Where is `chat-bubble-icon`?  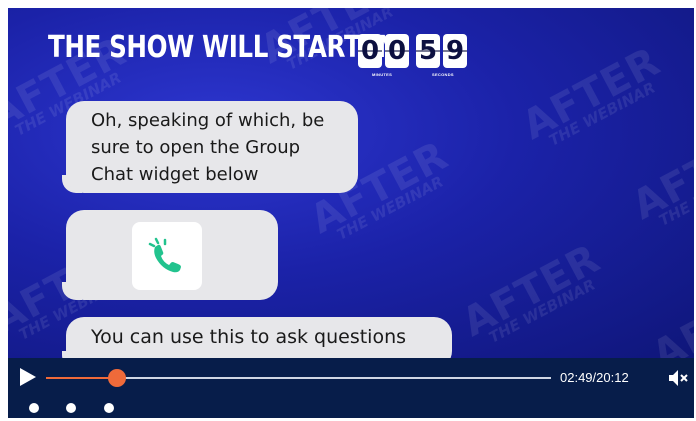
chat-bubble-icon is located at coordinates (167, 256).